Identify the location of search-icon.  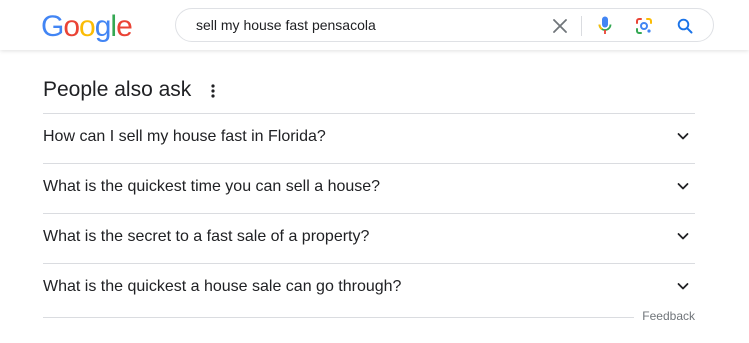
(685, 26).